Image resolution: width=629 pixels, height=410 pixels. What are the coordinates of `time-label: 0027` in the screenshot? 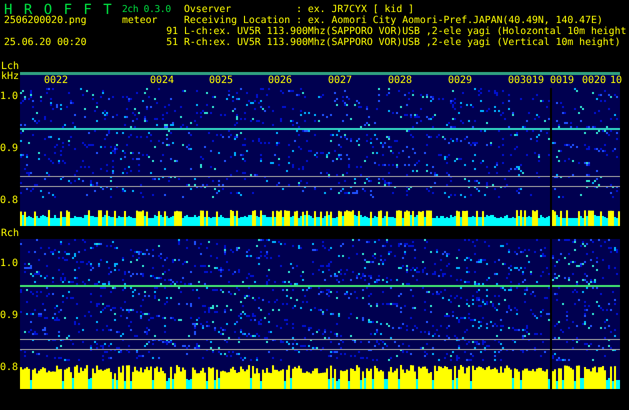 It's located at (340, 81).